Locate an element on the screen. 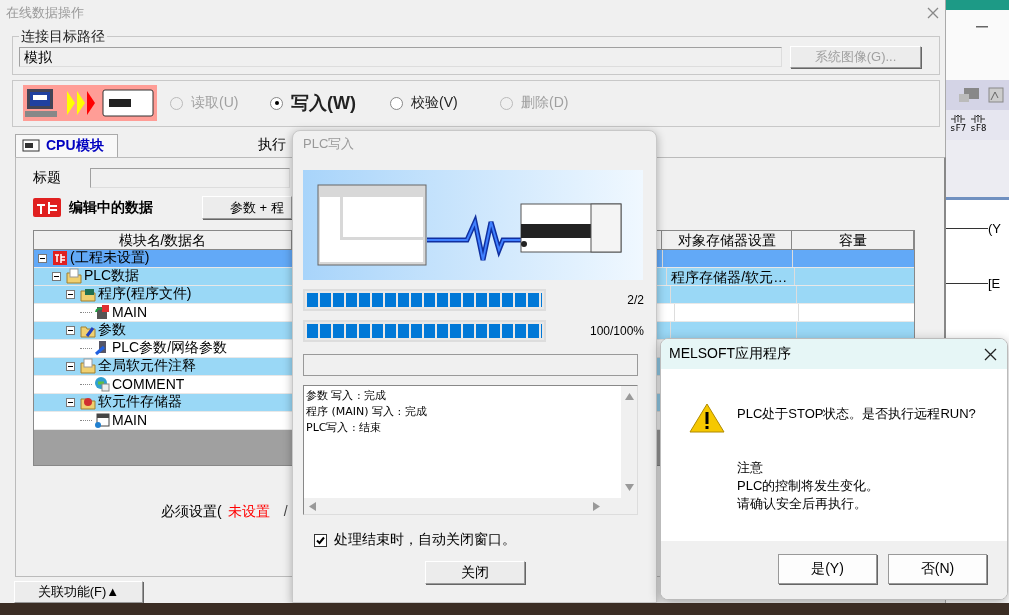 This screenshot has width=1009, height=615. column-header: 对象存储器设置 is located at coordinates (727, 239).